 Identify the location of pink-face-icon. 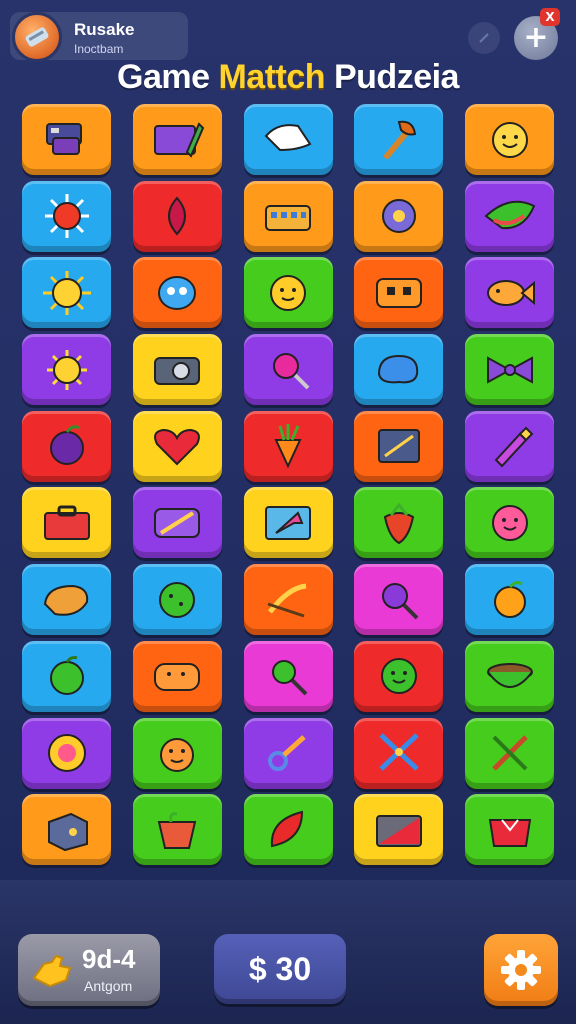
(509, 522).